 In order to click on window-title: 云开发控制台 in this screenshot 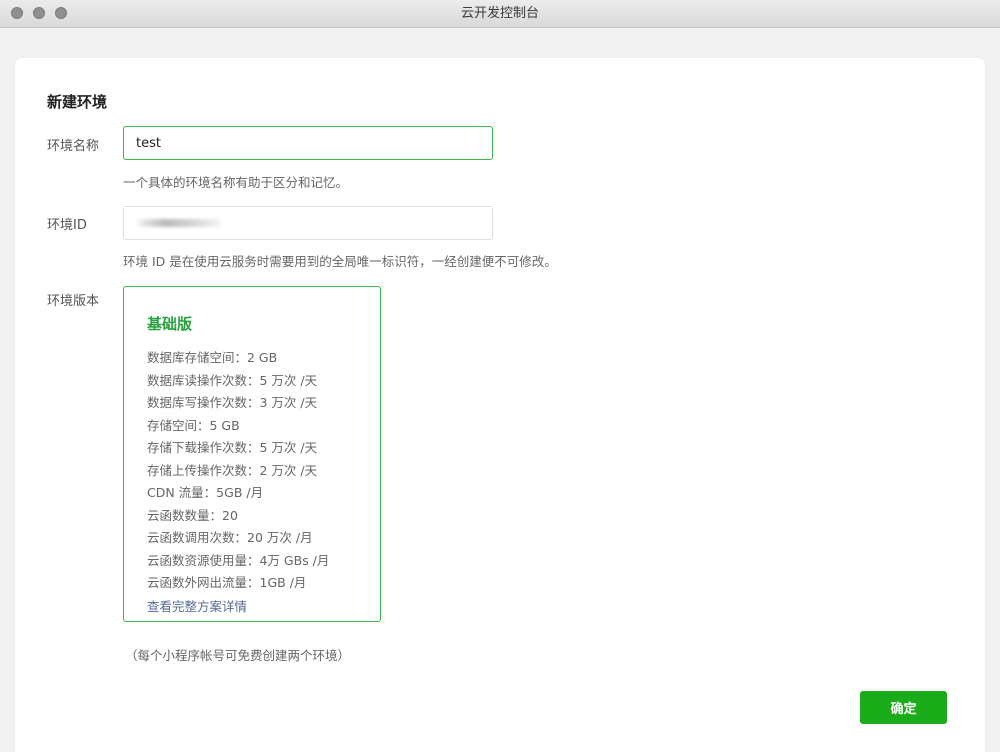, I will do `click(499, 13)`.